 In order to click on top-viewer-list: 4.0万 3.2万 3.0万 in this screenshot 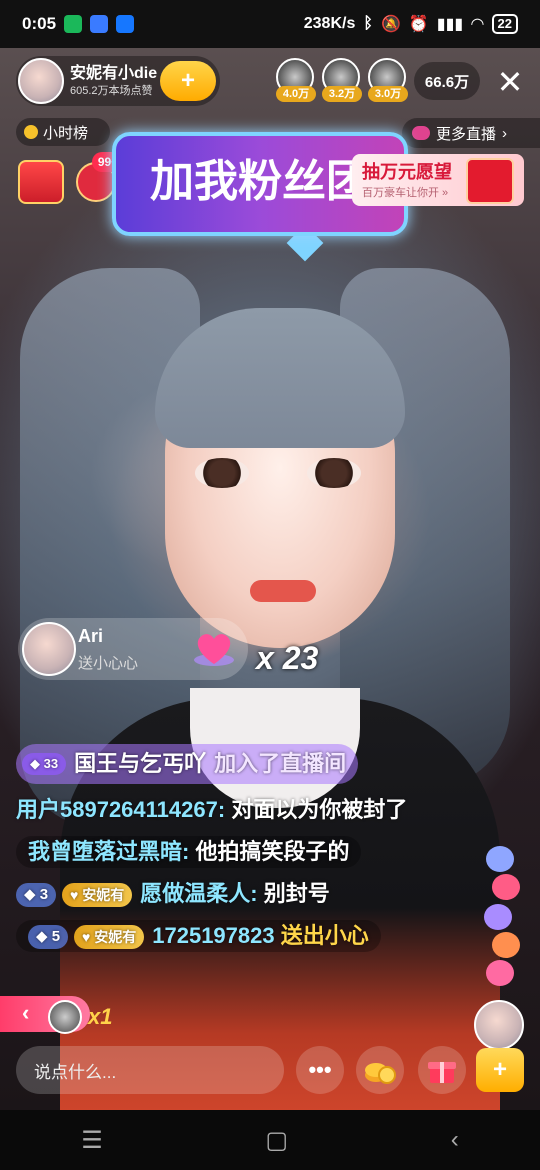, I will do `click(342, 80)`.